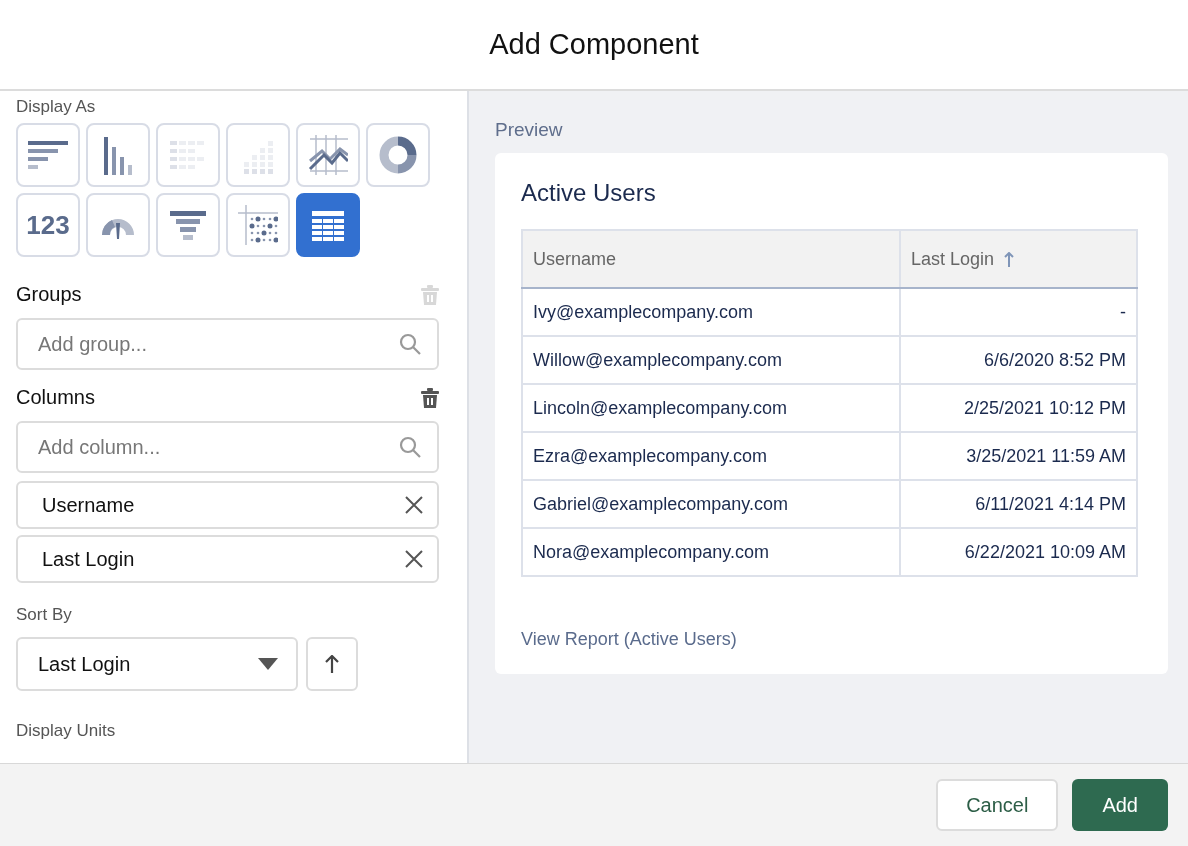 The height and width of the screenshot is (846, 1188). I want to click on up-arrow-icon, so click(332, 664).